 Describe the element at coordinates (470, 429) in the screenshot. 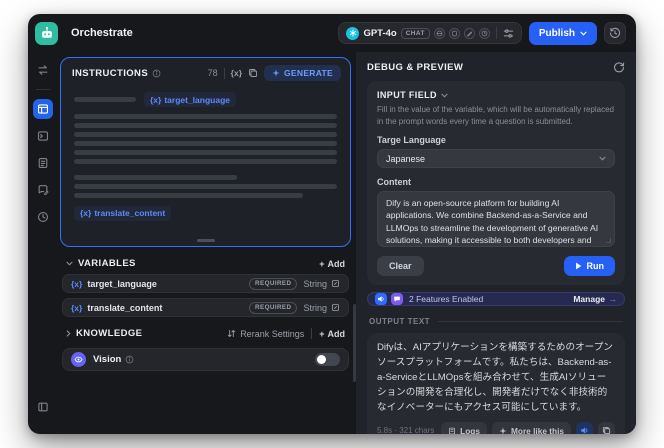

I see `logs-label: Logs` at that location.